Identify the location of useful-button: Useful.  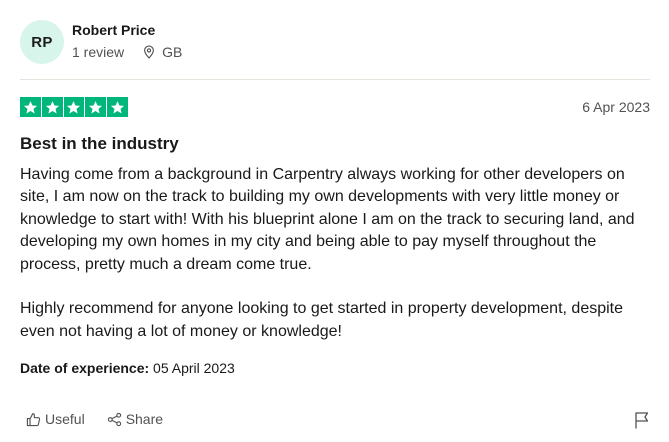
(55, 419).